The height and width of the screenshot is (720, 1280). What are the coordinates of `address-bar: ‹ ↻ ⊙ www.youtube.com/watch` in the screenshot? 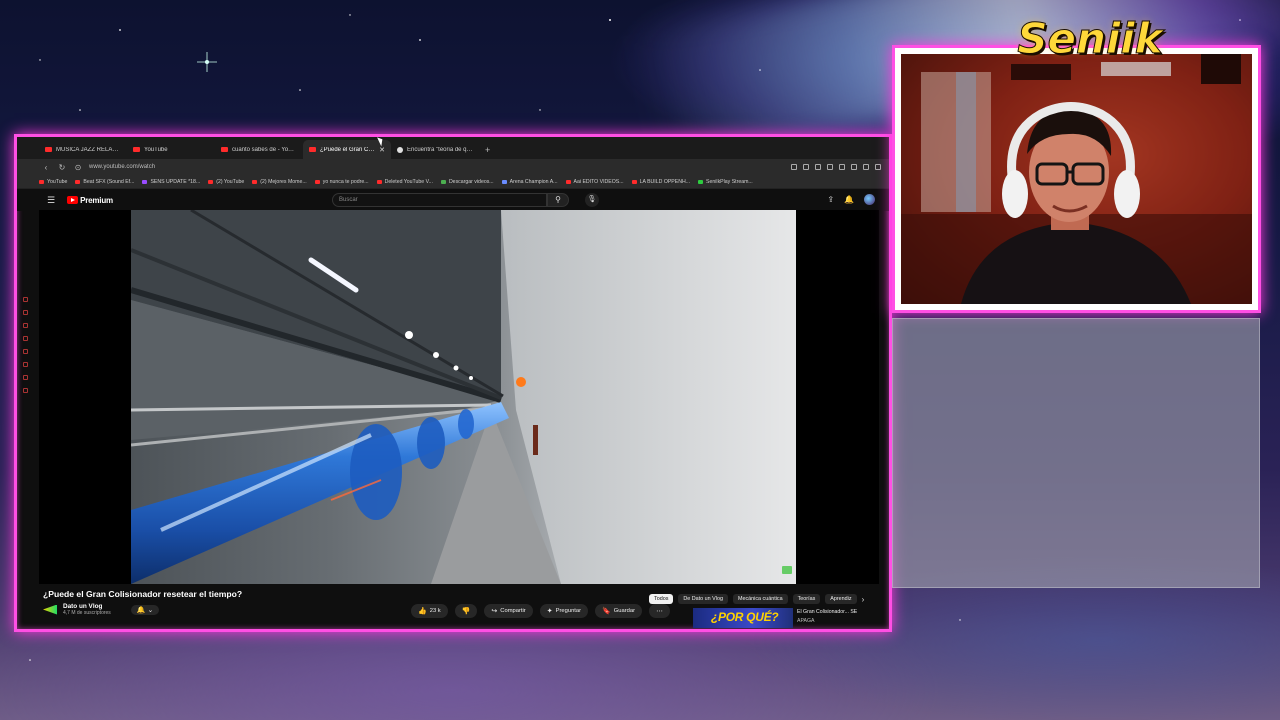 It's located at (453, 167).